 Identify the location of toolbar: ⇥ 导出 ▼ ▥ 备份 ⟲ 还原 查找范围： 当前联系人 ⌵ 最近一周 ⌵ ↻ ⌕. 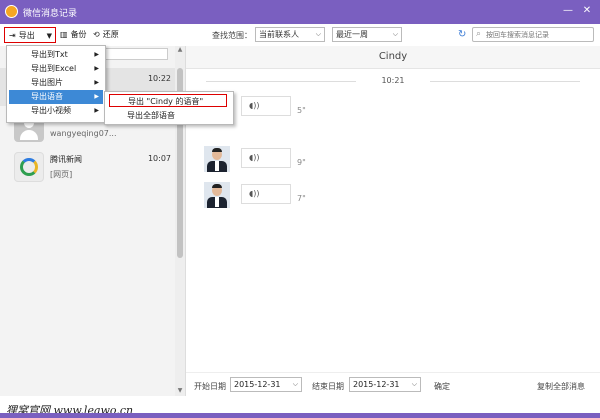
(300, 35).